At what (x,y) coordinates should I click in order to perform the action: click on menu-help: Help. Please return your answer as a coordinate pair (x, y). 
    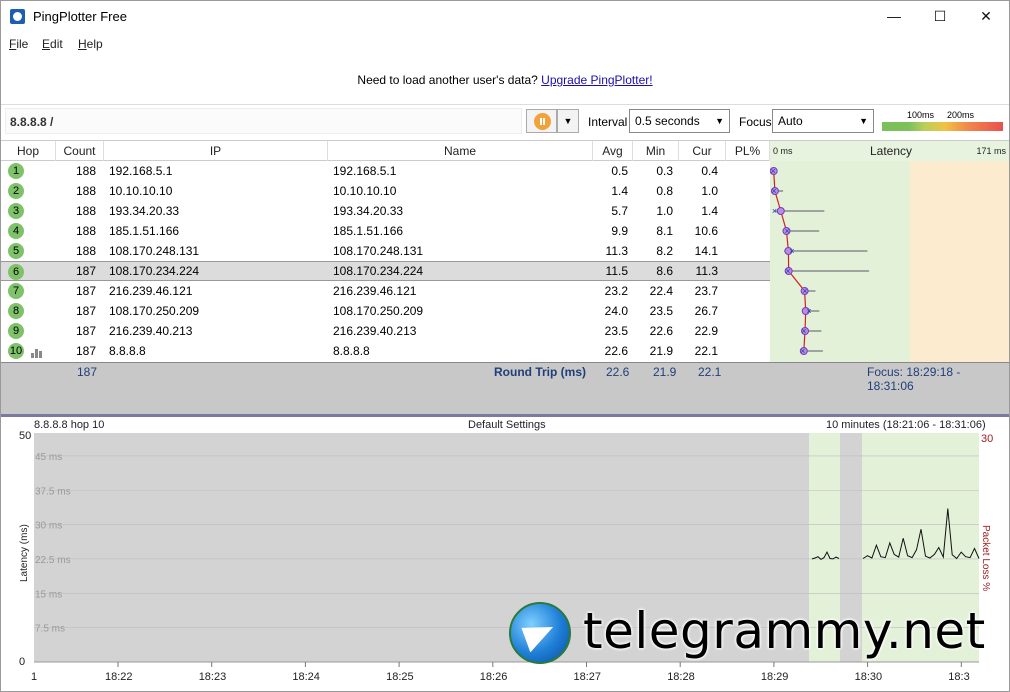
    Looking at the image, I should click on (90, 44).